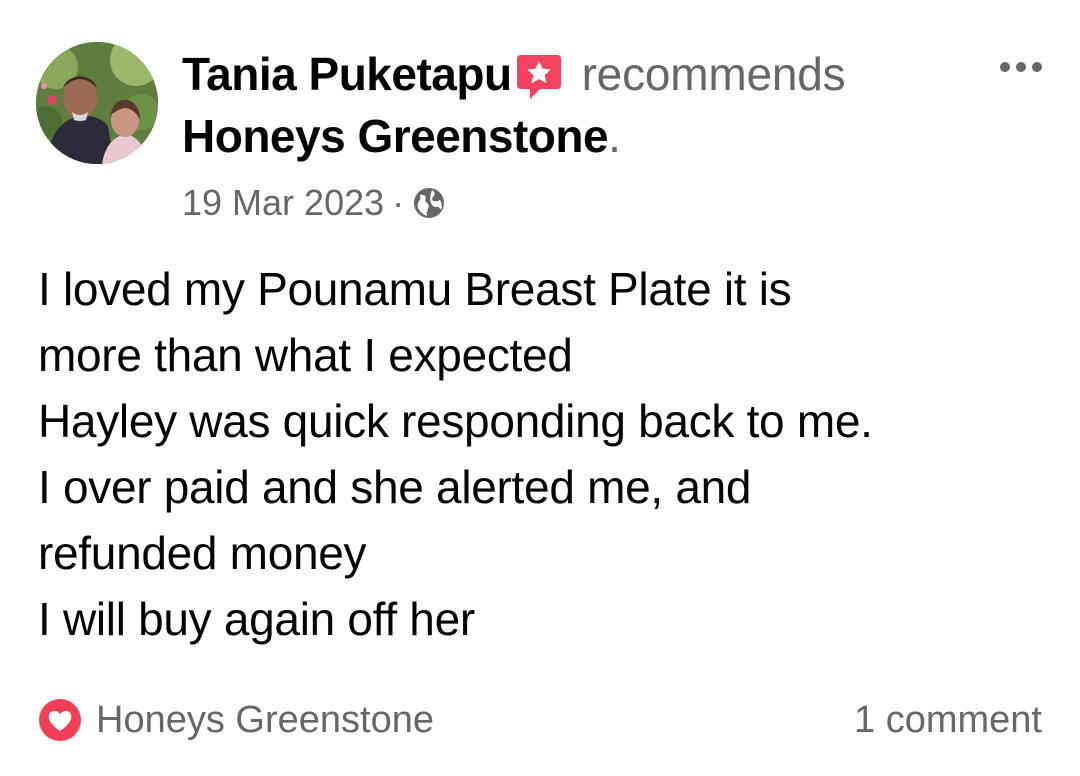 This screenshot has width=1080, height=776. Describe the element at coordinates (395, 487) in the screenshot. I see `post-body-line: I over paid and she alerted me, and` at that location.